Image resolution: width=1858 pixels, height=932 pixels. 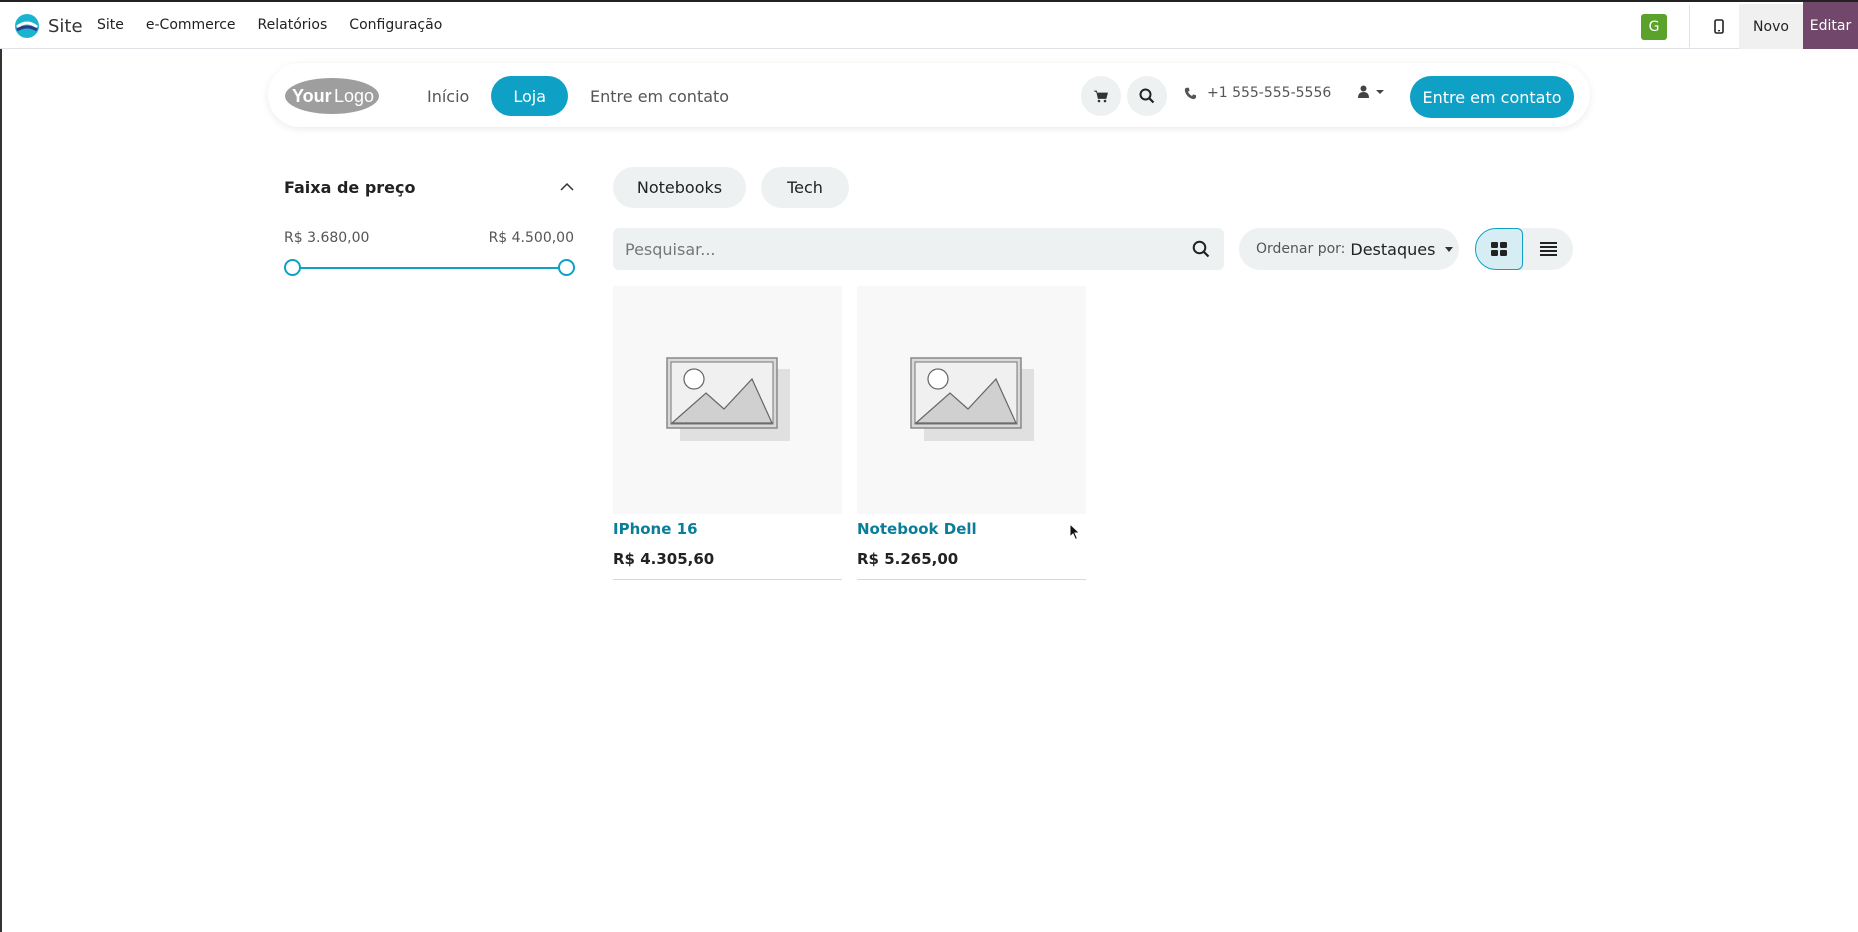 What do you see at coordinates (566, 267) in the screenshot?
I see `max-price-handle` at bounding box center [566, 267].